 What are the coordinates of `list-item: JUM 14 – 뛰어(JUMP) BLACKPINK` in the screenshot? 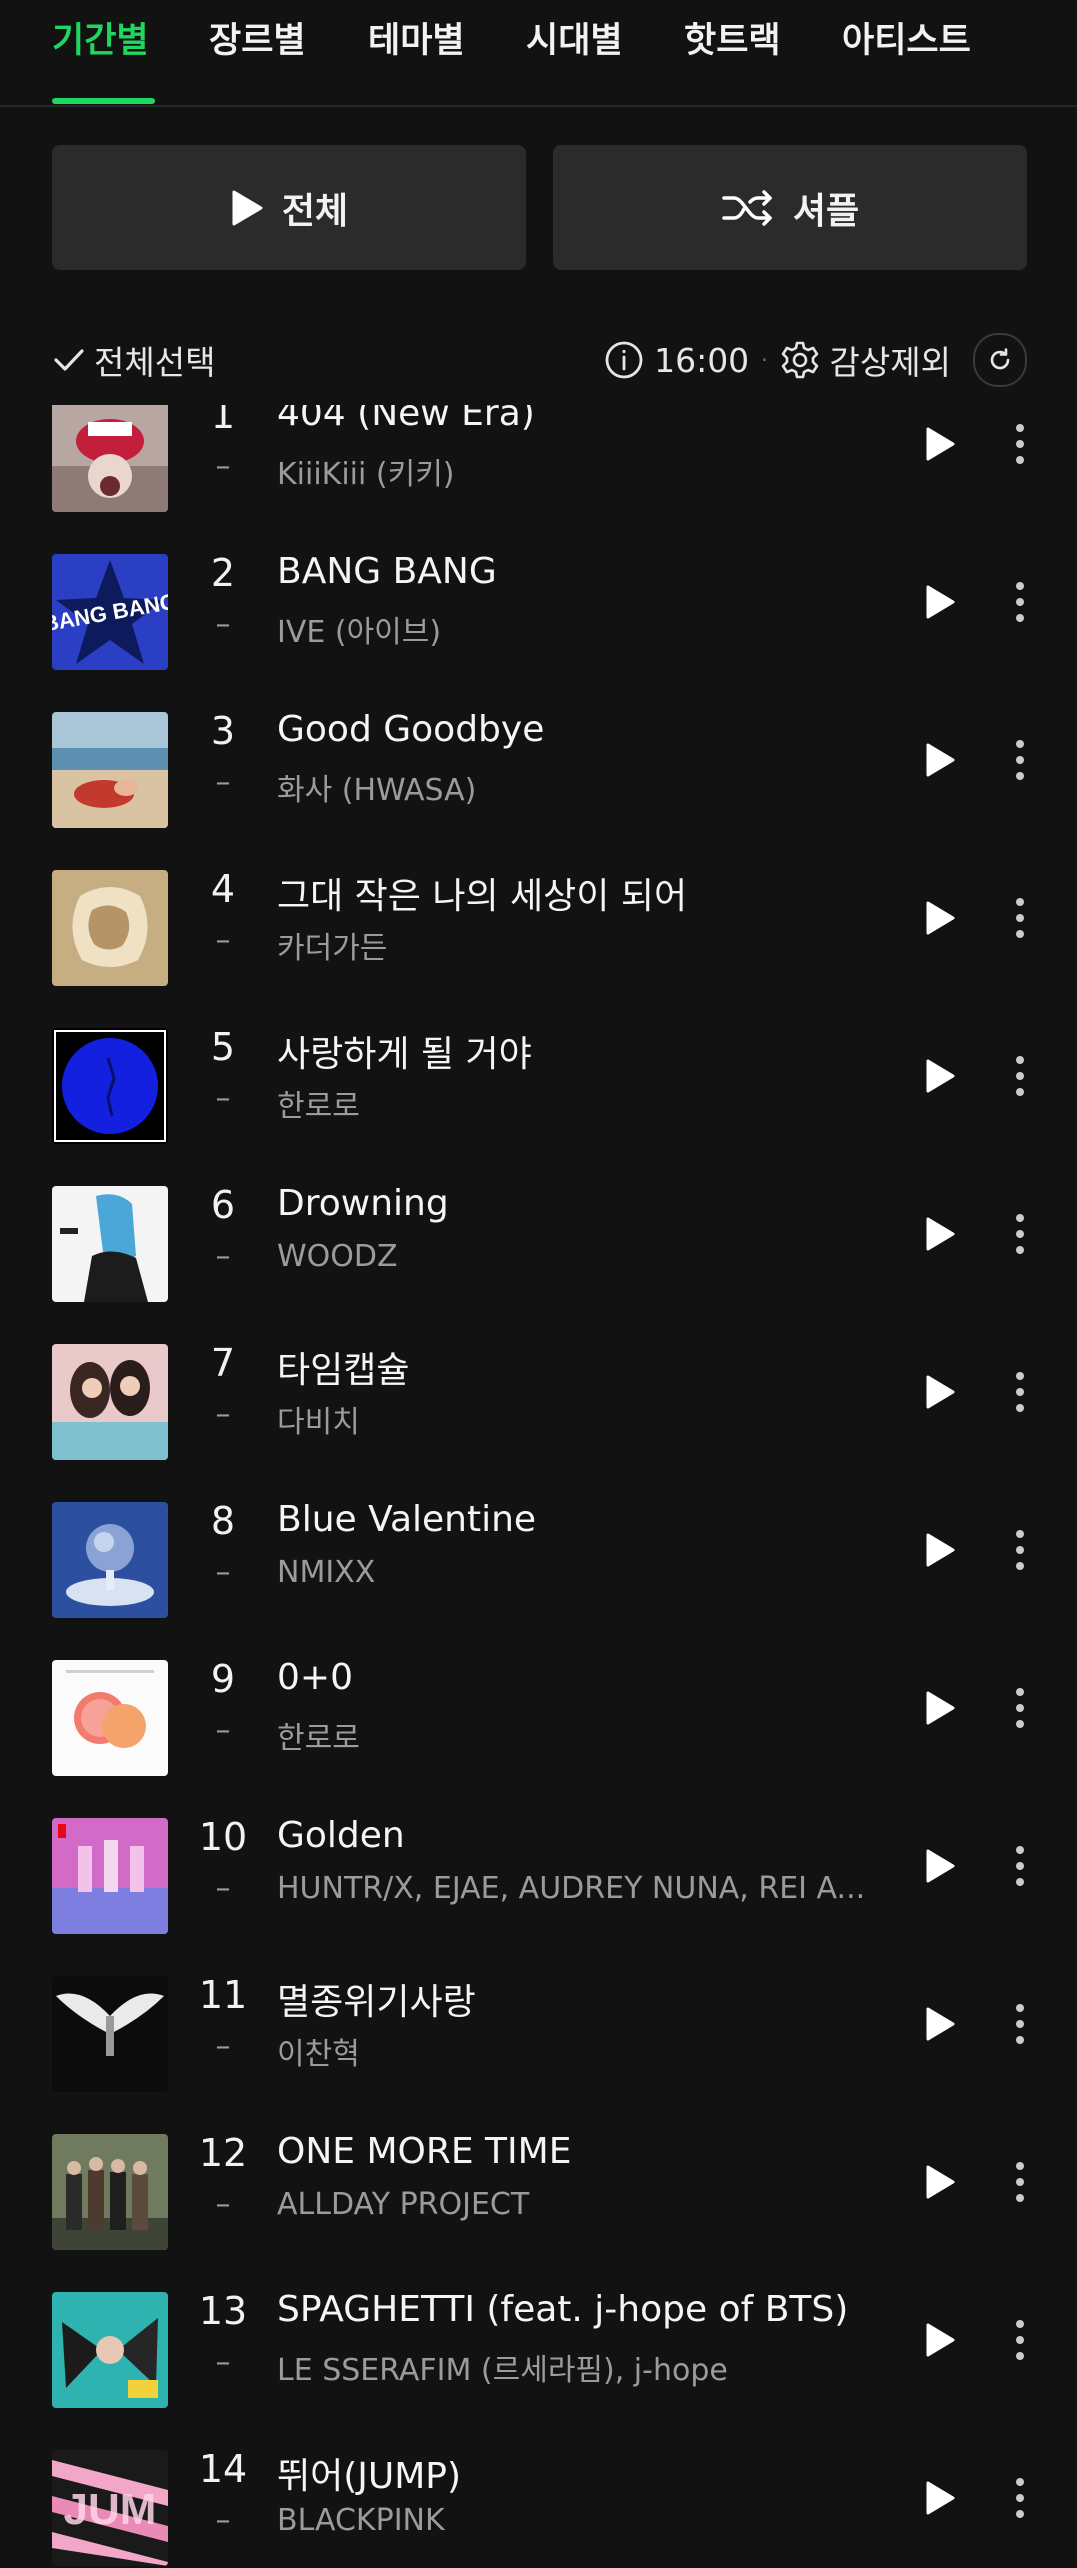 It's located at (538, 2506).